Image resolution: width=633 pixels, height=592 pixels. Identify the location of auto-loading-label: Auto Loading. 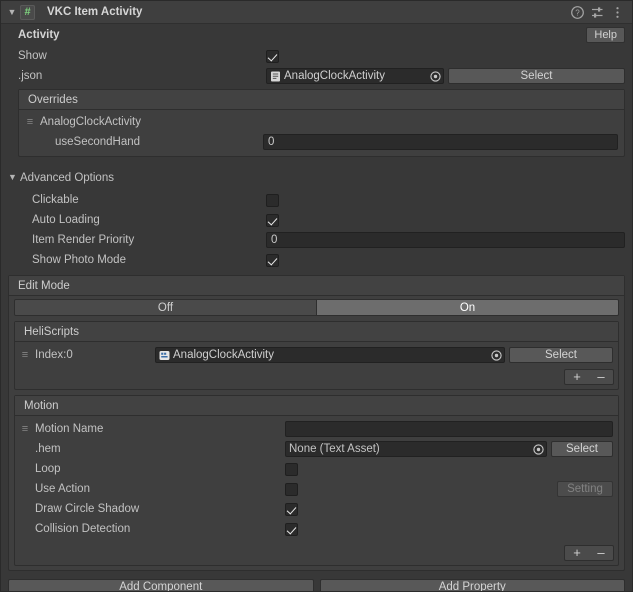
(66, 220).